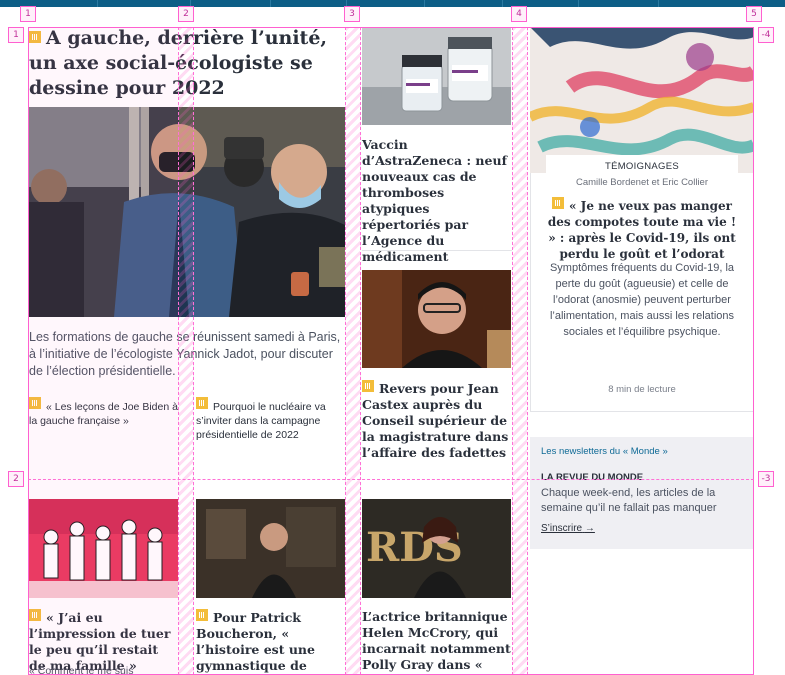  Describe the element at coordinates (104, 669) in the screenshot. I see `card-impression-related: « Comment je me suis` at that location.